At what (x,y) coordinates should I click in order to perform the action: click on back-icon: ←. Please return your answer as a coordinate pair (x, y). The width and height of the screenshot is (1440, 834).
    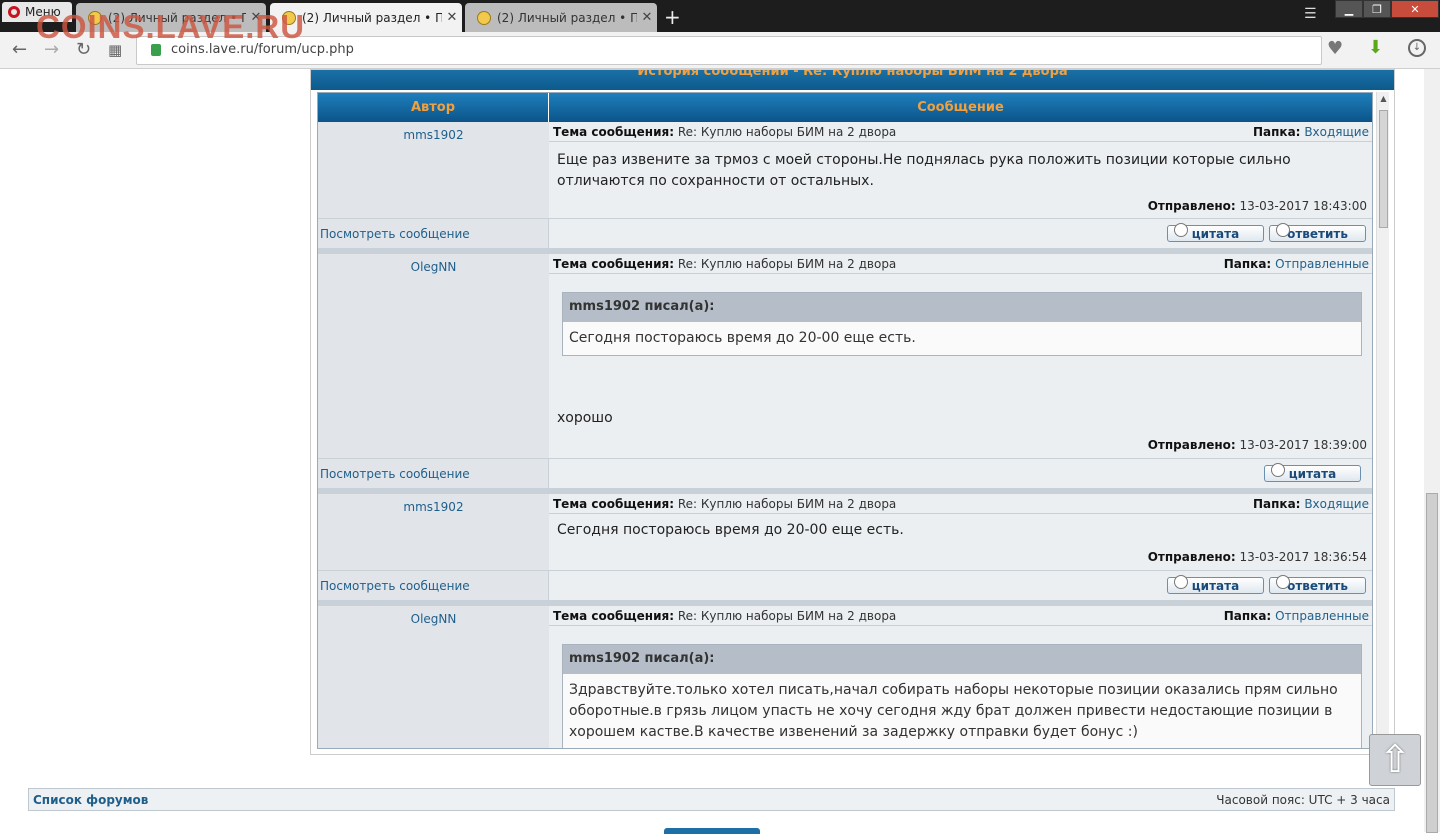
    Looking at the image, I should click on (19, 49).